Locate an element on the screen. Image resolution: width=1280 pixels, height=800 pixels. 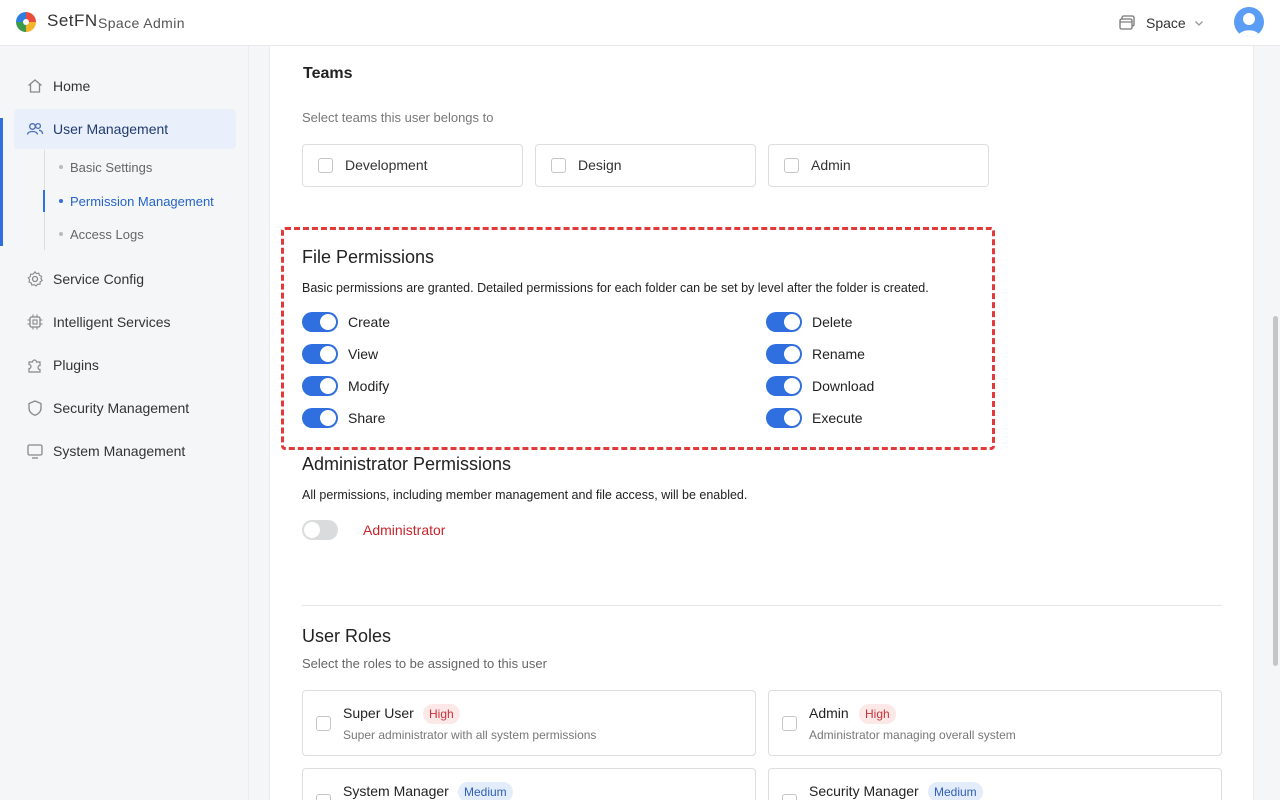
sidebar-item-label: Security Management is located at coordinates (121, 408).